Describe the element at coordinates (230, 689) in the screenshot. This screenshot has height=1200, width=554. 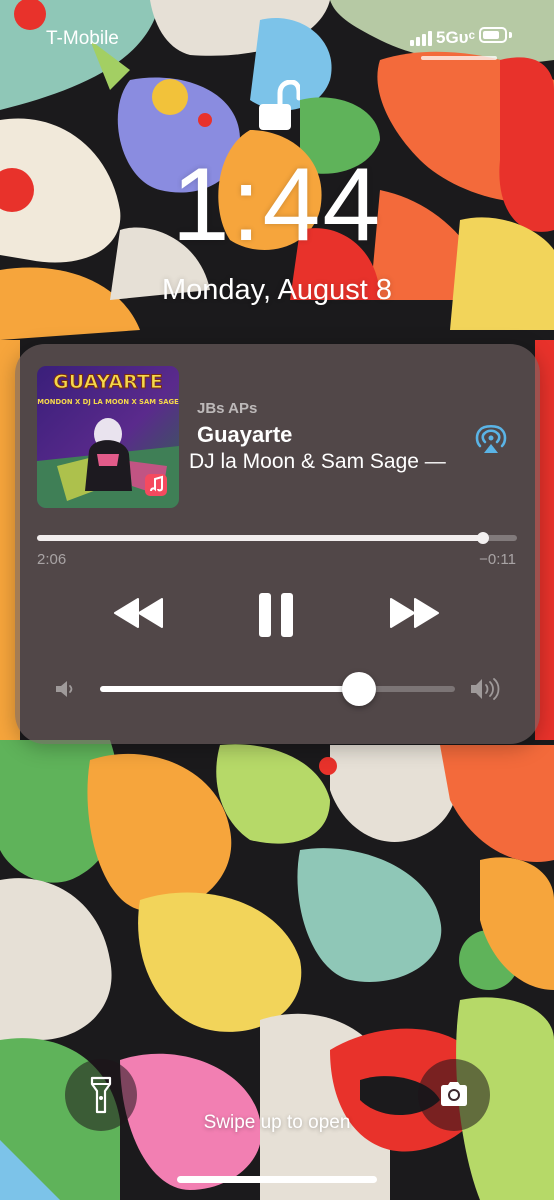
I see `volume-slider-fill` at that location.